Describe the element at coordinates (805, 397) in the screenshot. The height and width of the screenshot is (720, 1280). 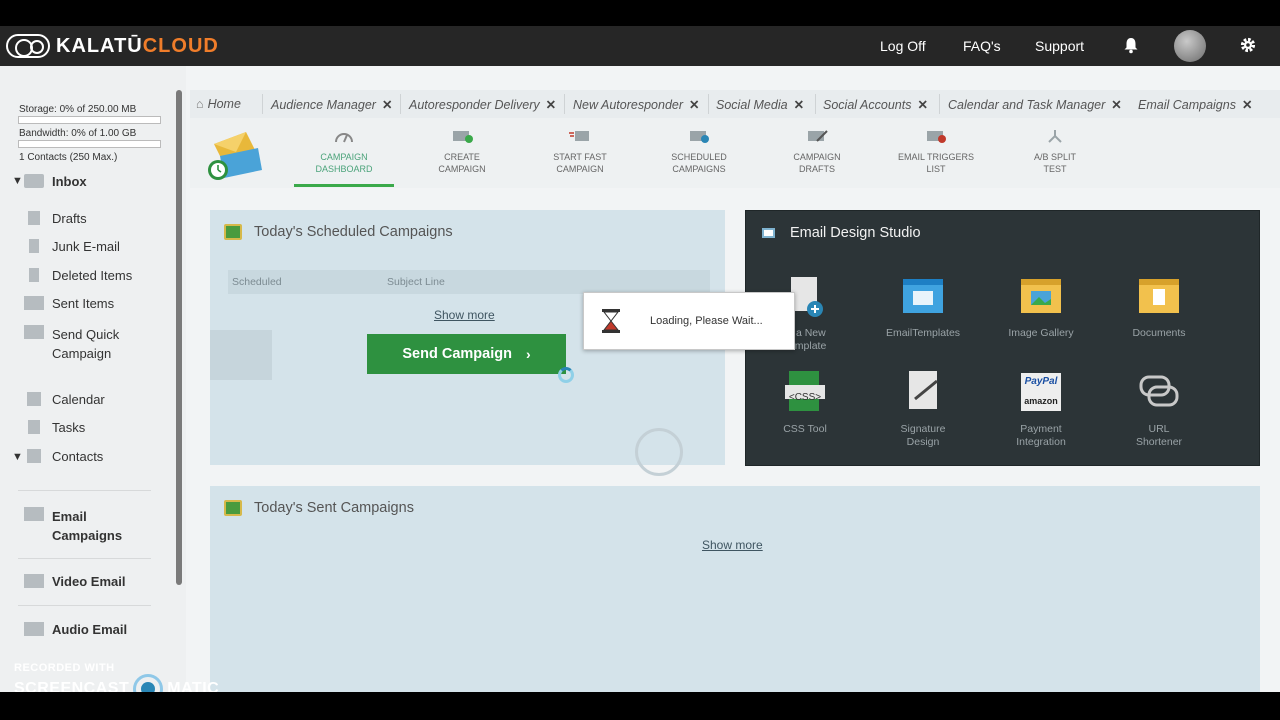
I see `css-icon: <CSS>` at that location.